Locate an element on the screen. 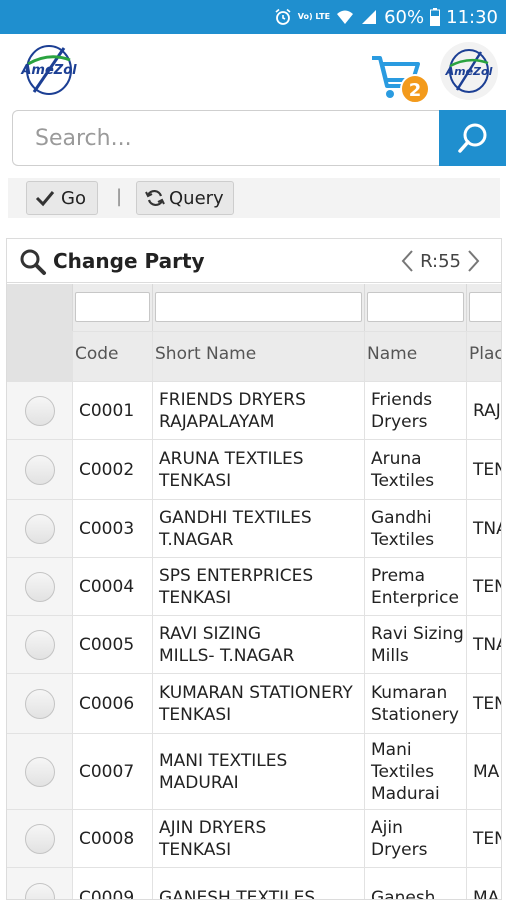 The image size is (506, 900). name-line: Prema is located at coordinates (398, 575).